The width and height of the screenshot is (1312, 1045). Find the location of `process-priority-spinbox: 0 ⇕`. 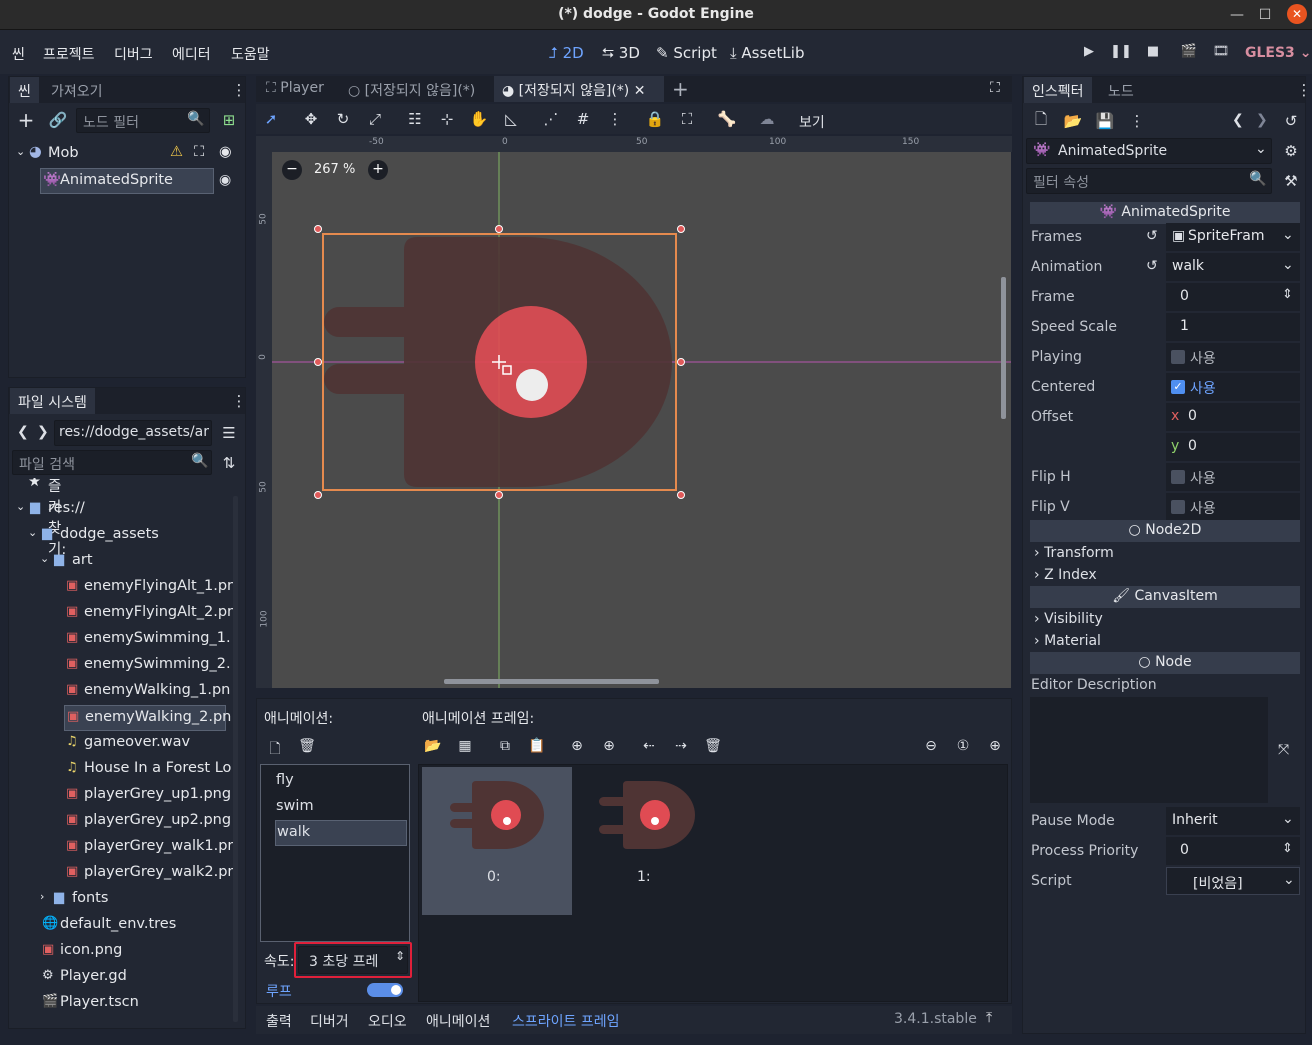

process-priority-spinbox: 0 ⇕ is located at coordinates (1233, 851).